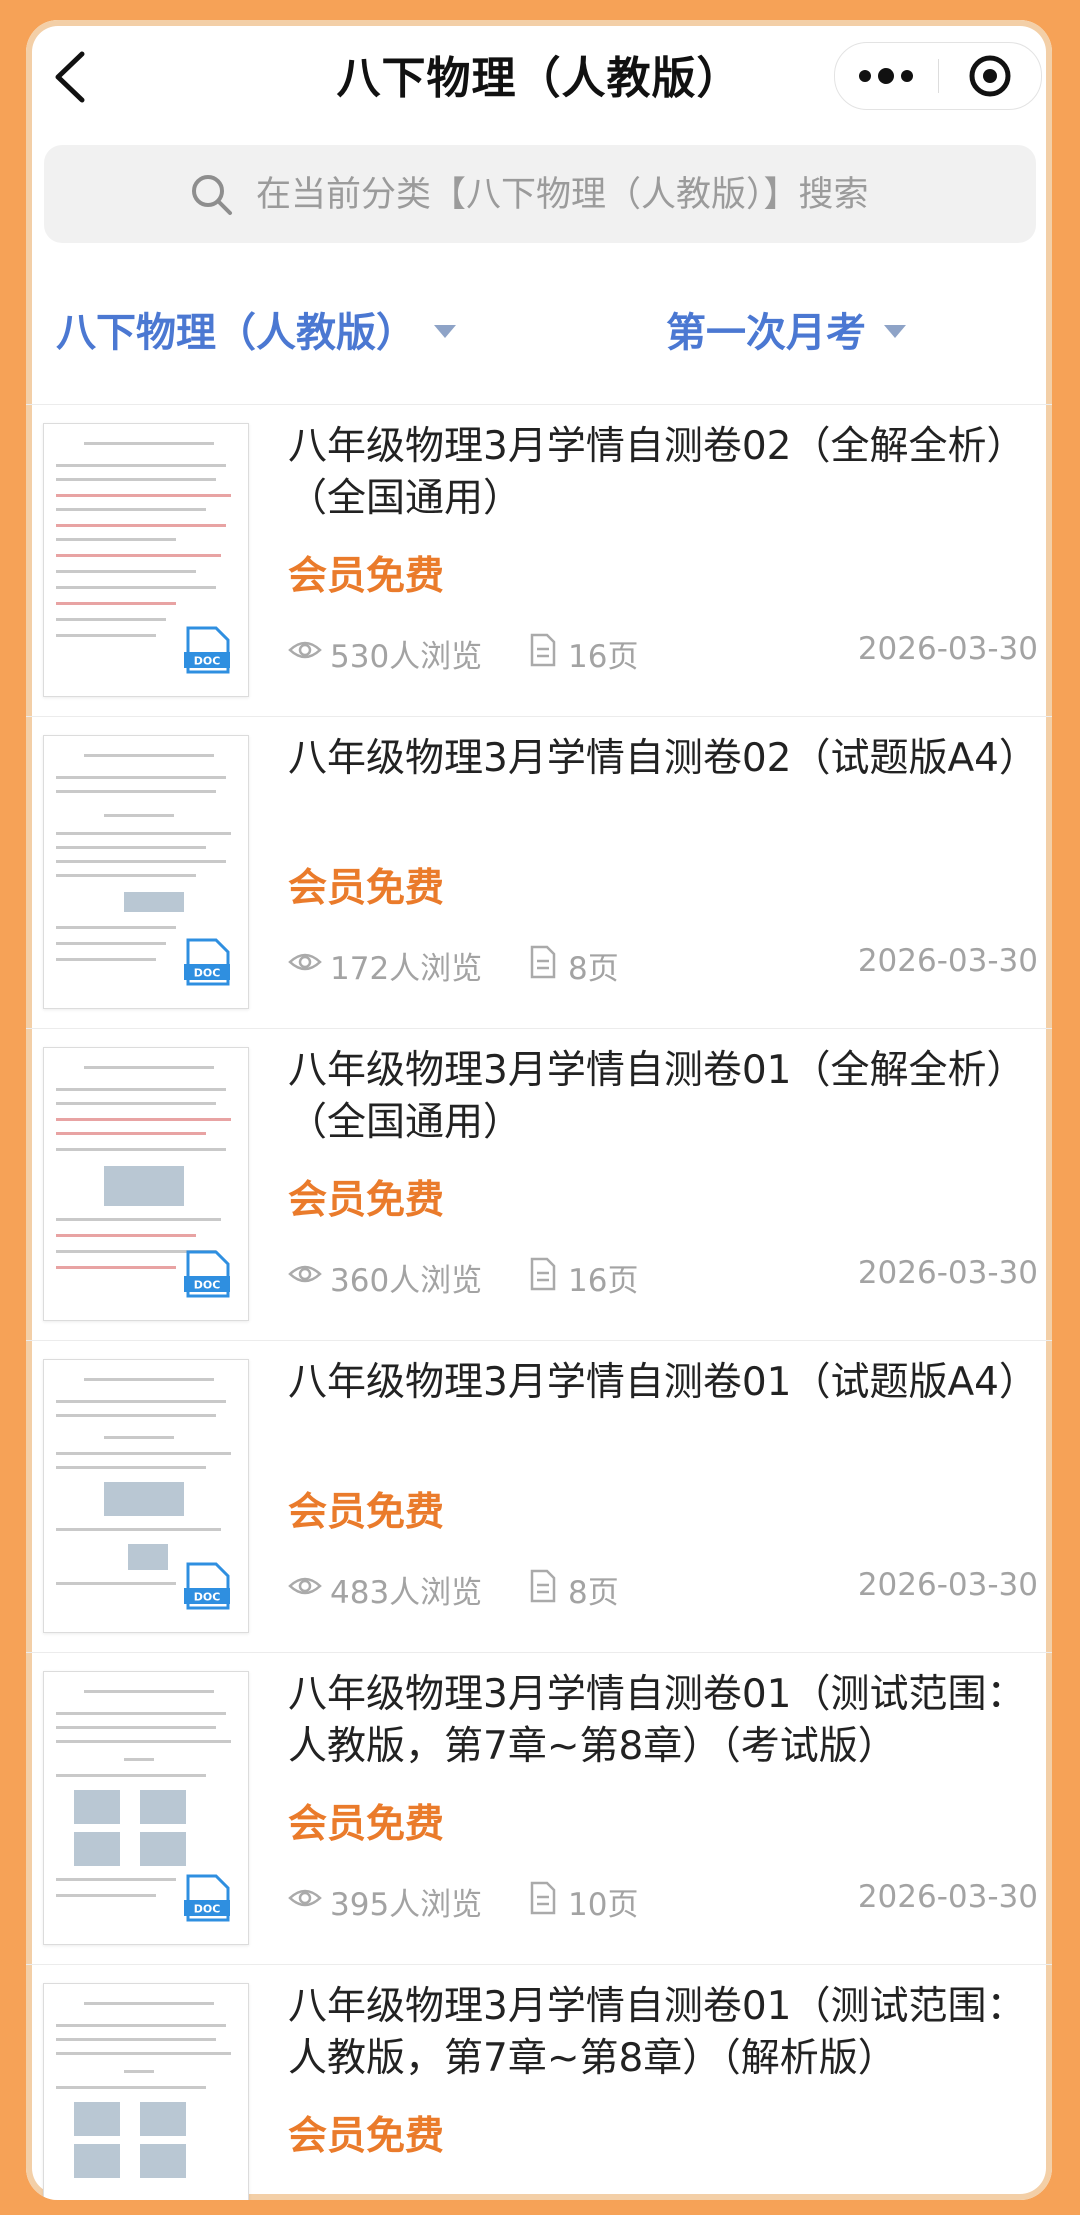 The width and height of the screenshot is (1080, 2215). What do you see at coordinates (146, 2091) in the screenshot?
I see `document-thumbnail` at bounding box center [146, 2091].